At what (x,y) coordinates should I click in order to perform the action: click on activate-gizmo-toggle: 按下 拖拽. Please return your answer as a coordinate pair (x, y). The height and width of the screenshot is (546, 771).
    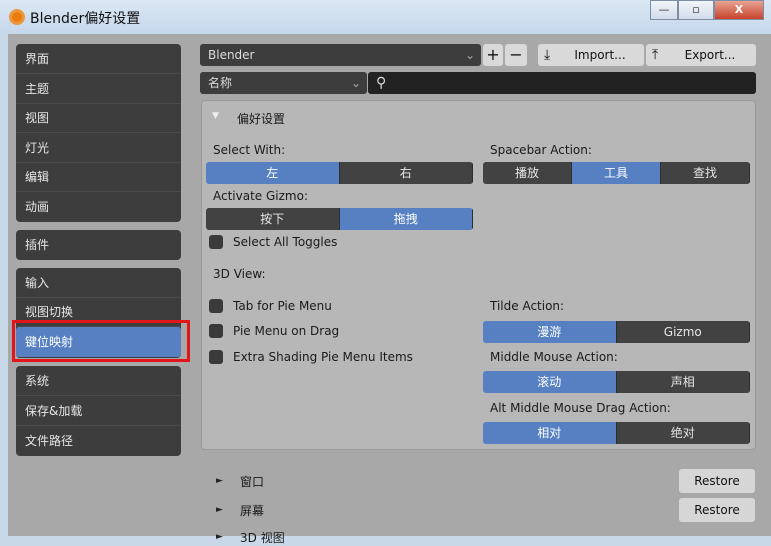
    Looking at the image, I should click on (339, 219).